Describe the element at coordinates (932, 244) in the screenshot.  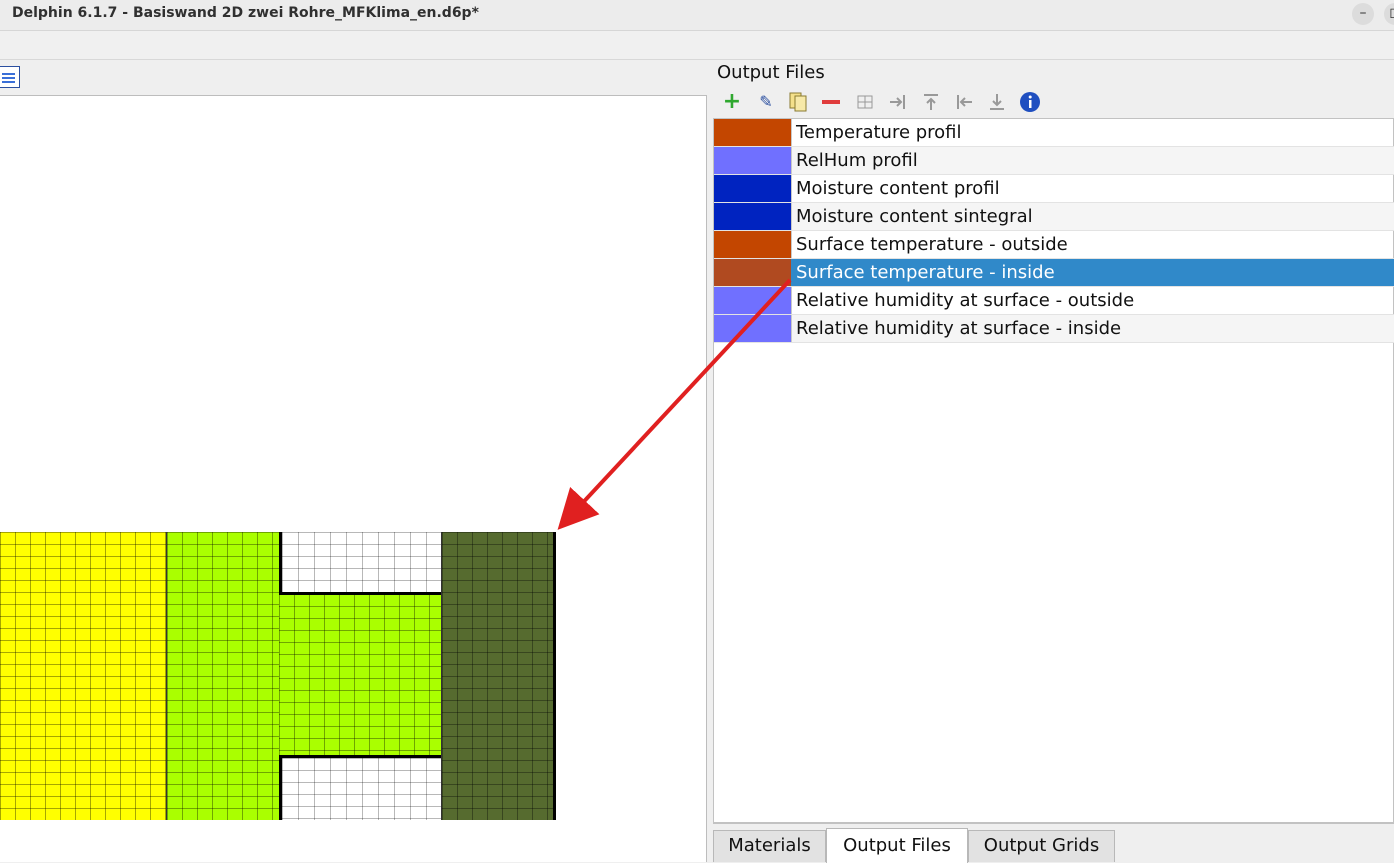
I see `output-label: Surface temperature - outside` at that location.